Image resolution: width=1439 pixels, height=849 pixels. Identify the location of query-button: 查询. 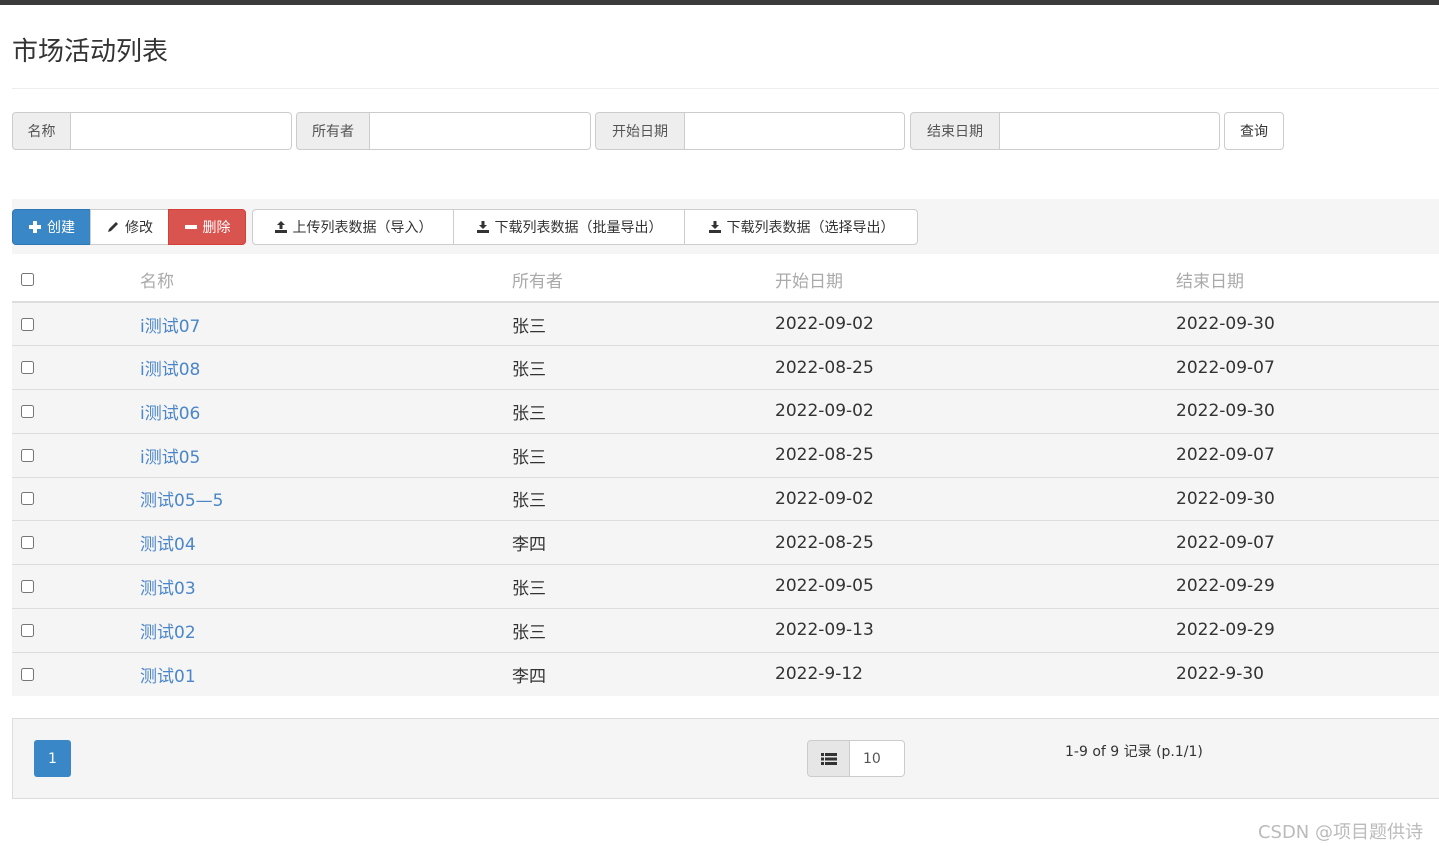
(1254, 131).